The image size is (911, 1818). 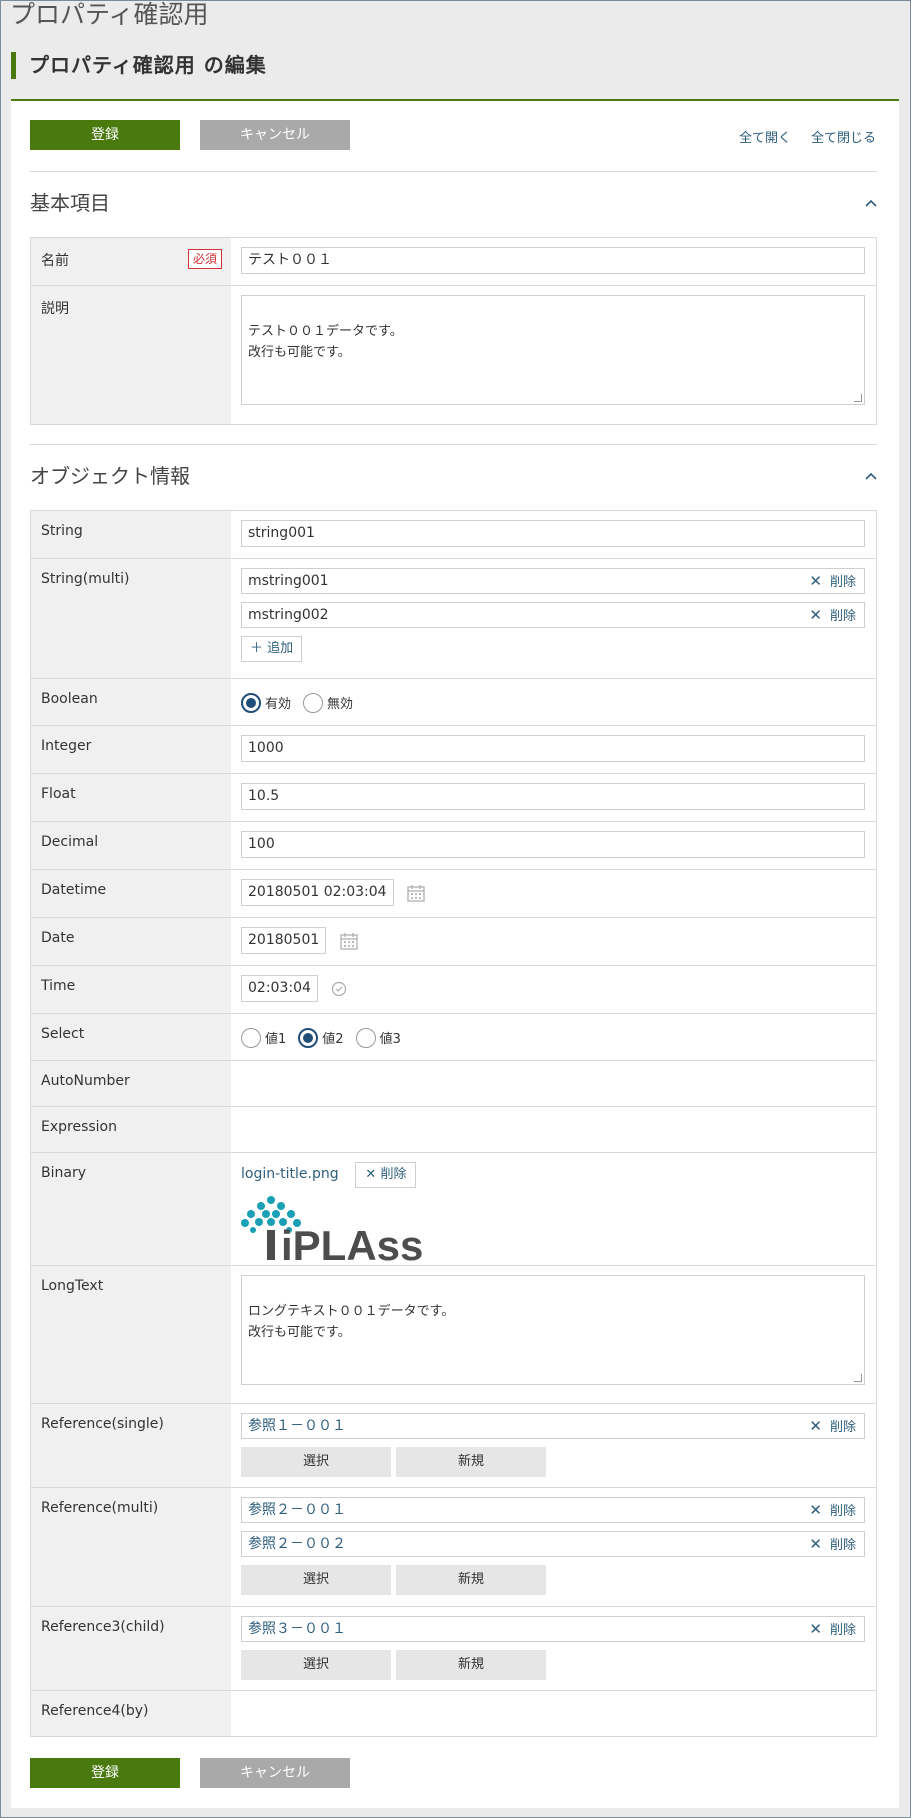 I want to click on form-row-description: 説明 テスト００１データです。 改行も可能です。, so click(x=453, y=355).